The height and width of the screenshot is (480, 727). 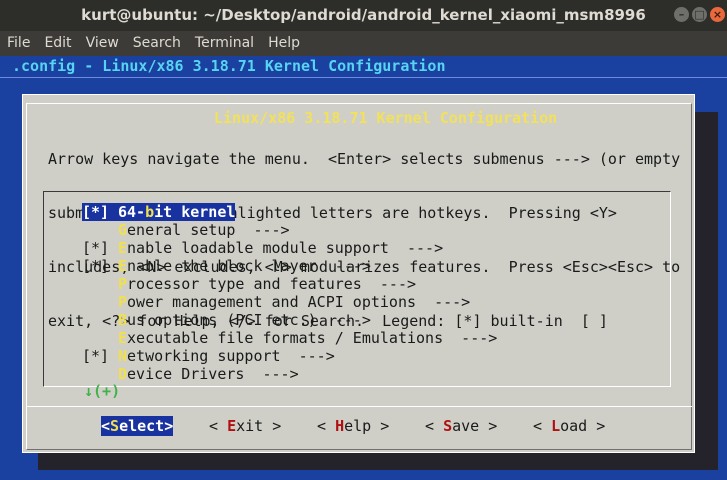 I want to click on button-label-rest: elp >, so click(x=367, y=426).